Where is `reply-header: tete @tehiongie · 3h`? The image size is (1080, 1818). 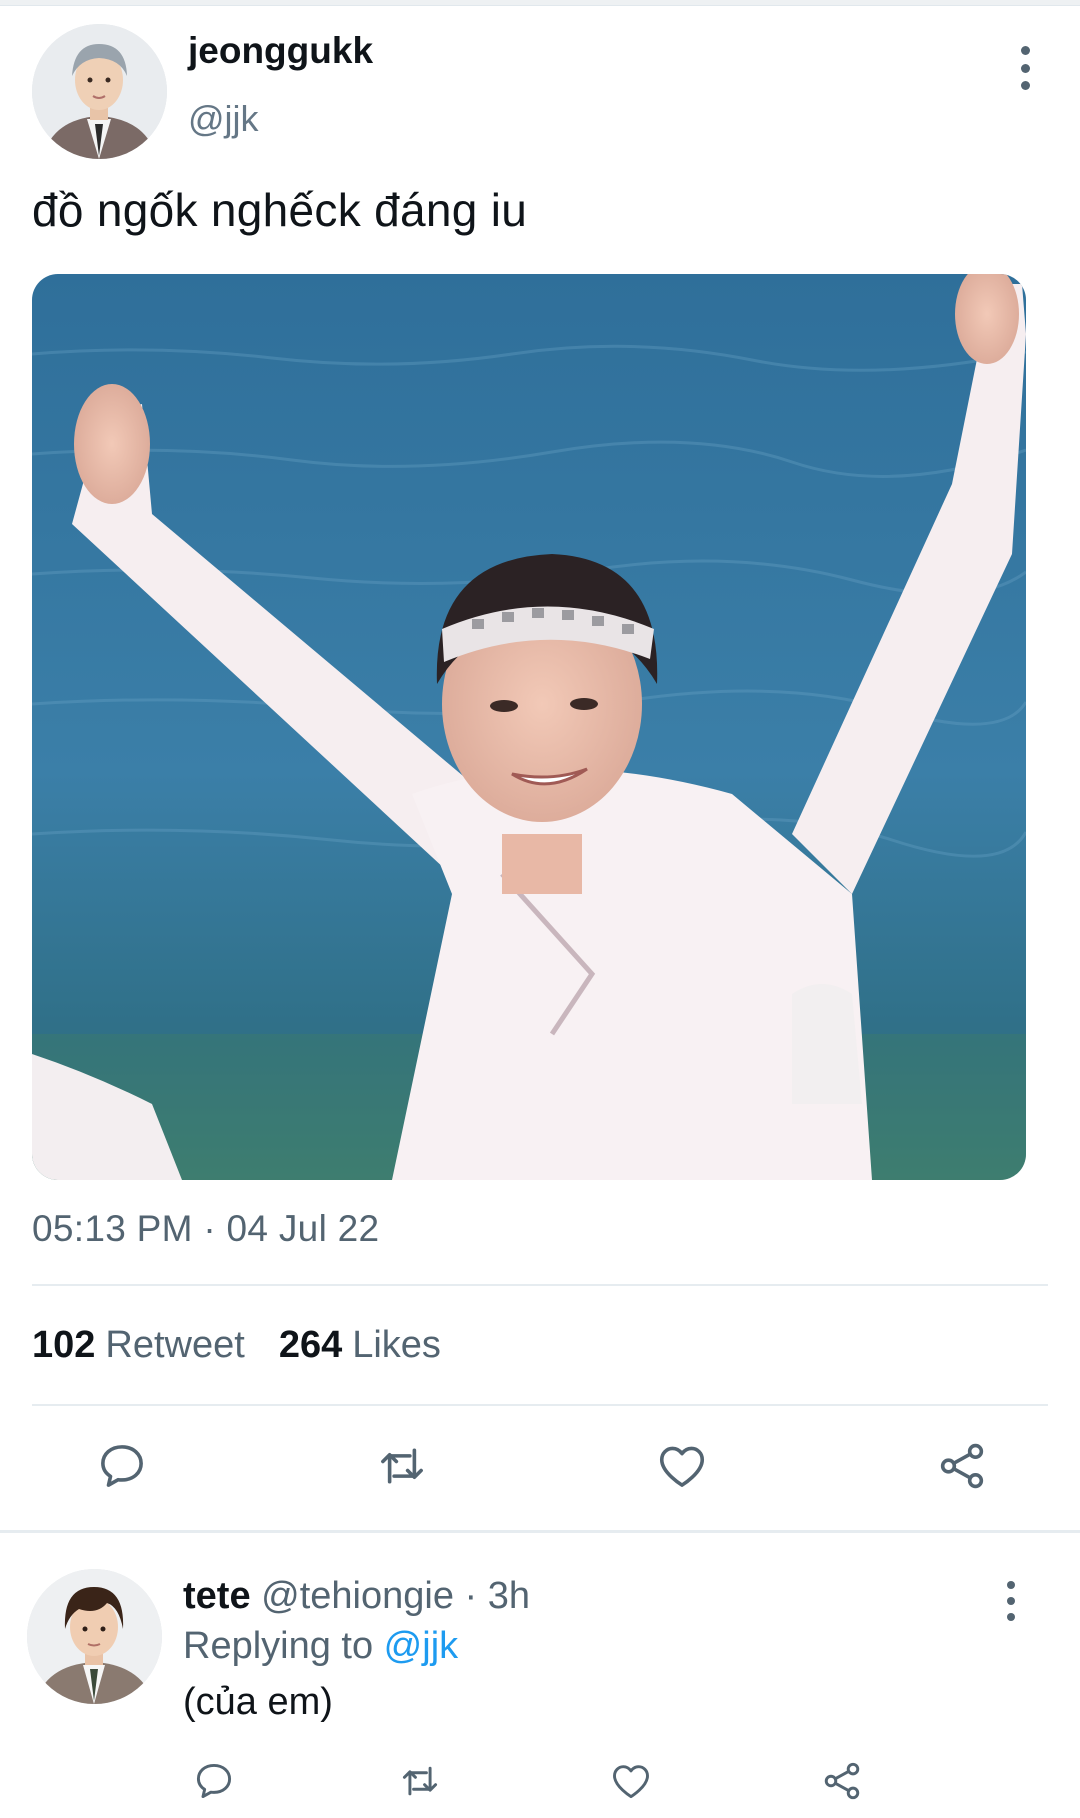 reply-header: tete @tehiongie · 3h is located at coordinates (356, 1596).